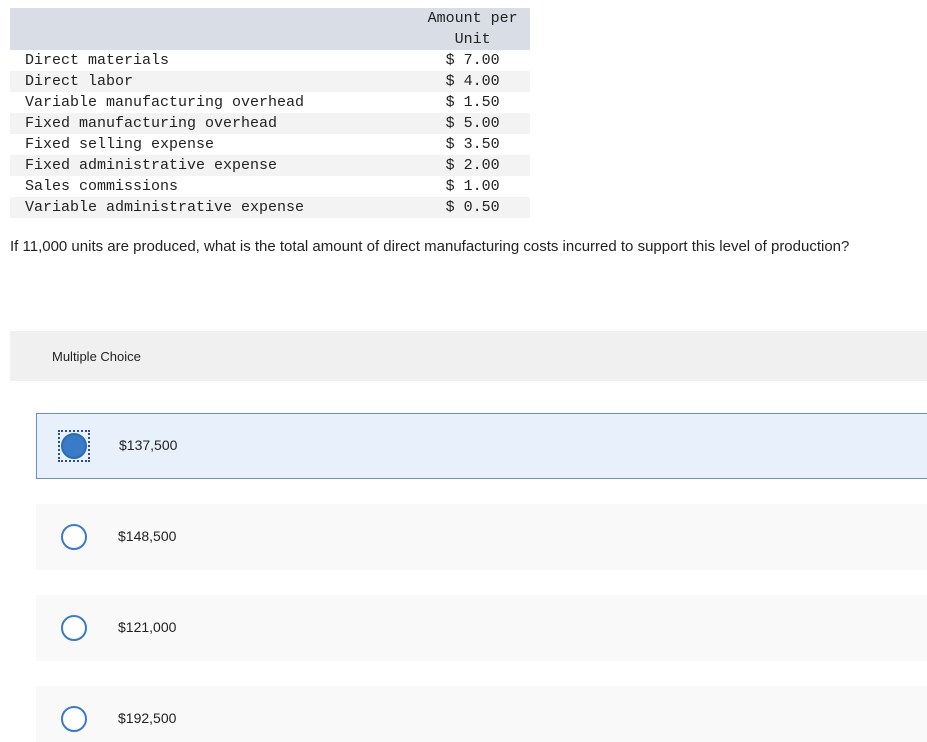 The width and height of the screenshot is (927, 742). I want to click on table-row: Fixed administrative expense $ 2.00, so click(270, 165).